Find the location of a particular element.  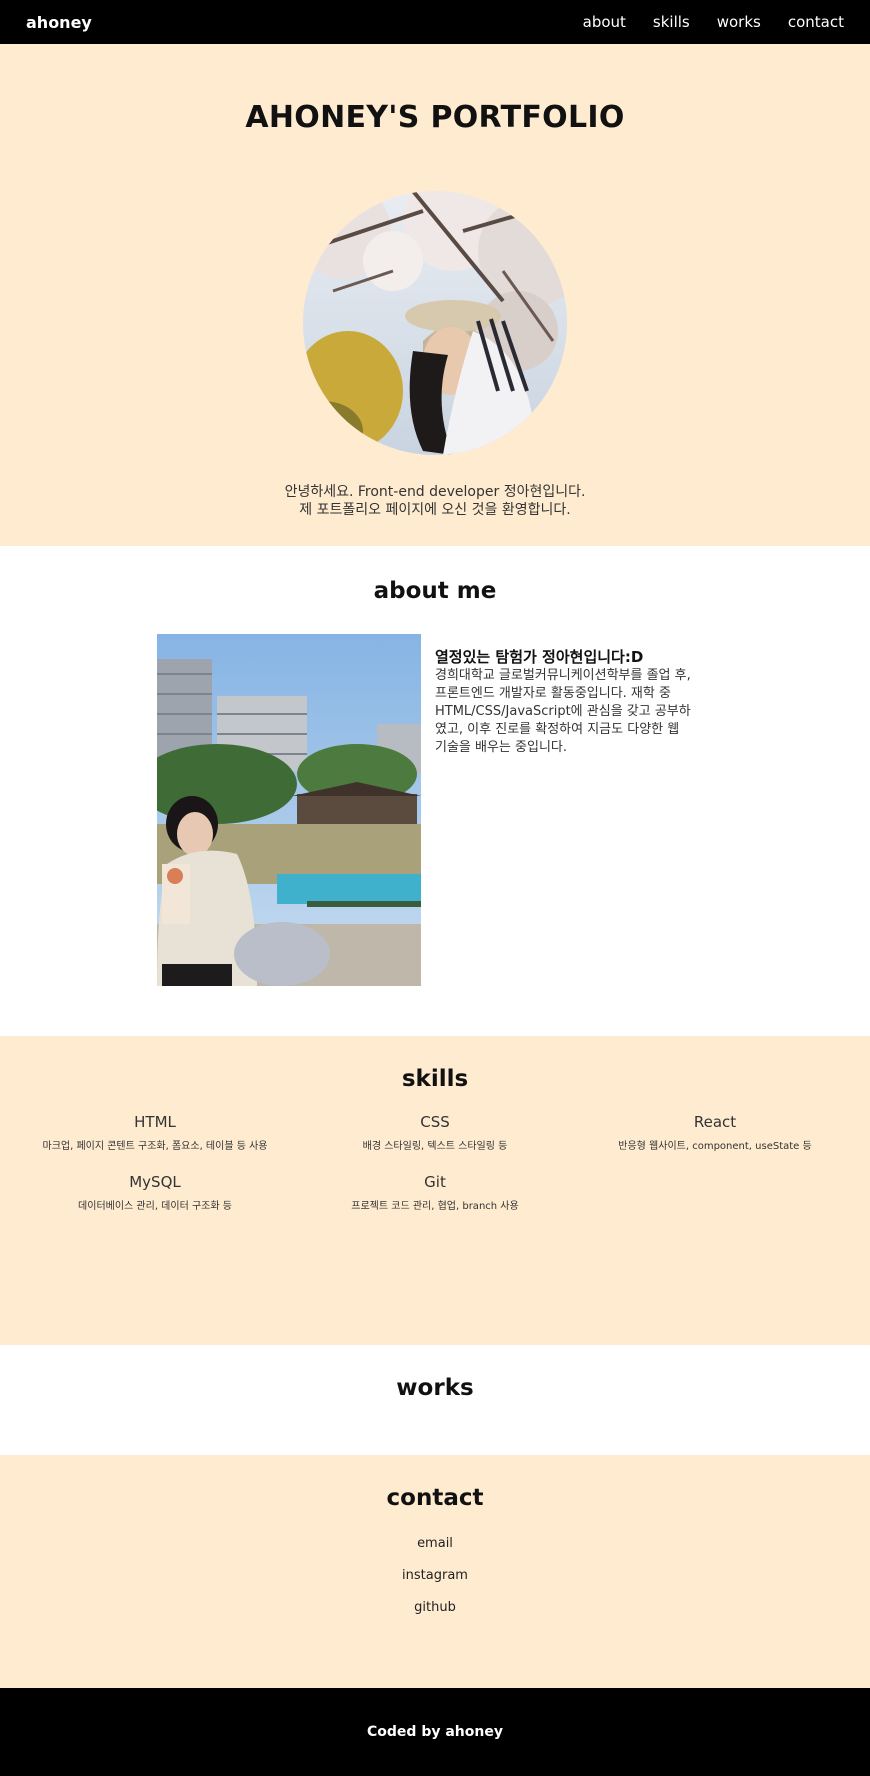

contact-link-instagram: instagram is located at coordinates (435, 1576).